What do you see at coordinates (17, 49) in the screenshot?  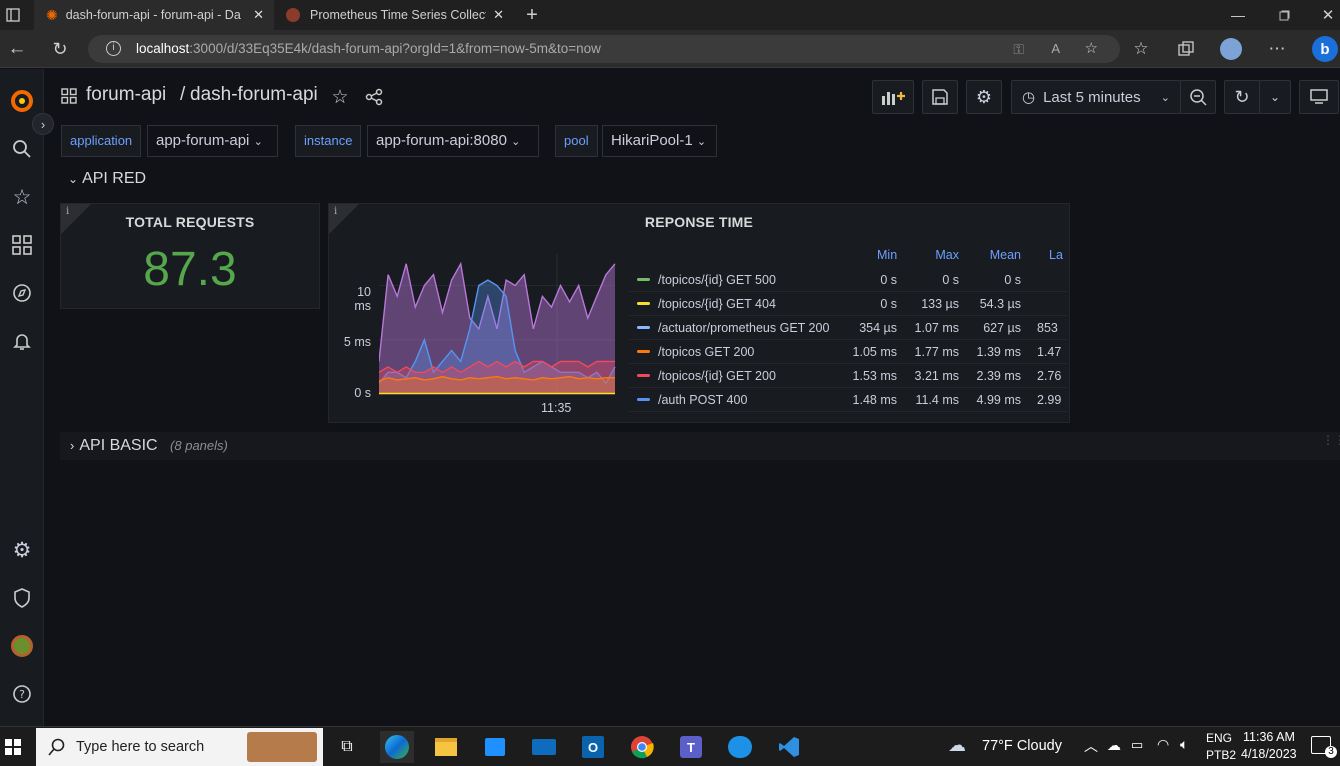 I see `back-icon: ←` at bounding box center [17, 49].